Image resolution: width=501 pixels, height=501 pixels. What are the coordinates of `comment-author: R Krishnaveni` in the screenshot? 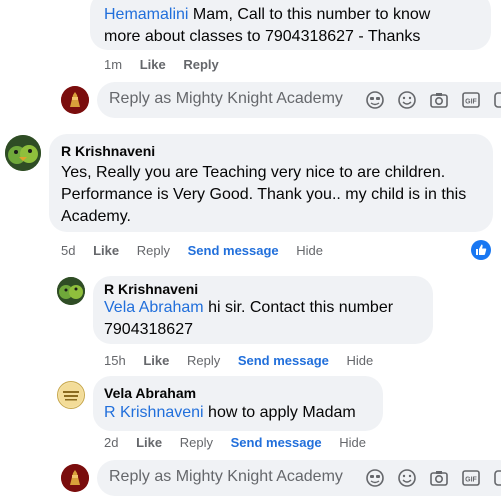 It's located at (108, 151).